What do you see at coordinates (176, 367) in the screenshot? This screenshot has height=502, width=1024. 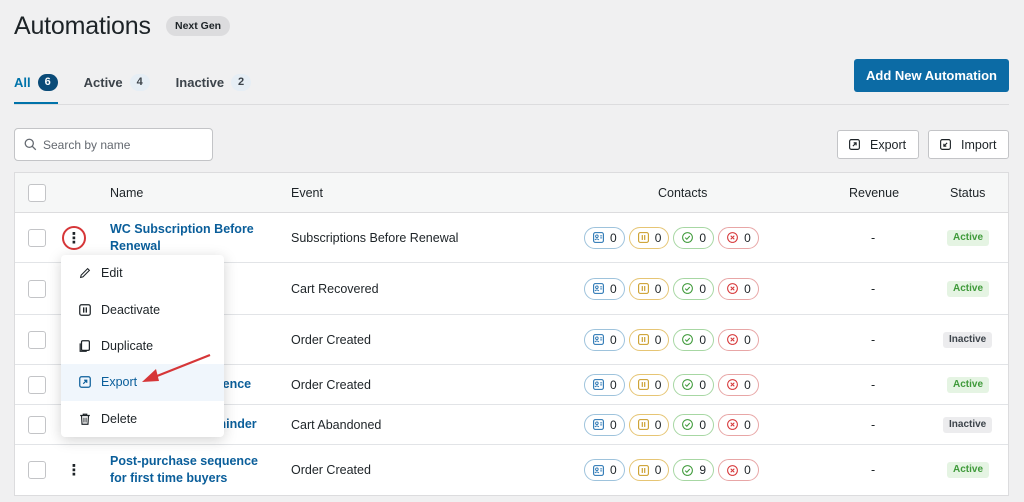 I see `annotation-arrow` at bounding box center [176, 367].